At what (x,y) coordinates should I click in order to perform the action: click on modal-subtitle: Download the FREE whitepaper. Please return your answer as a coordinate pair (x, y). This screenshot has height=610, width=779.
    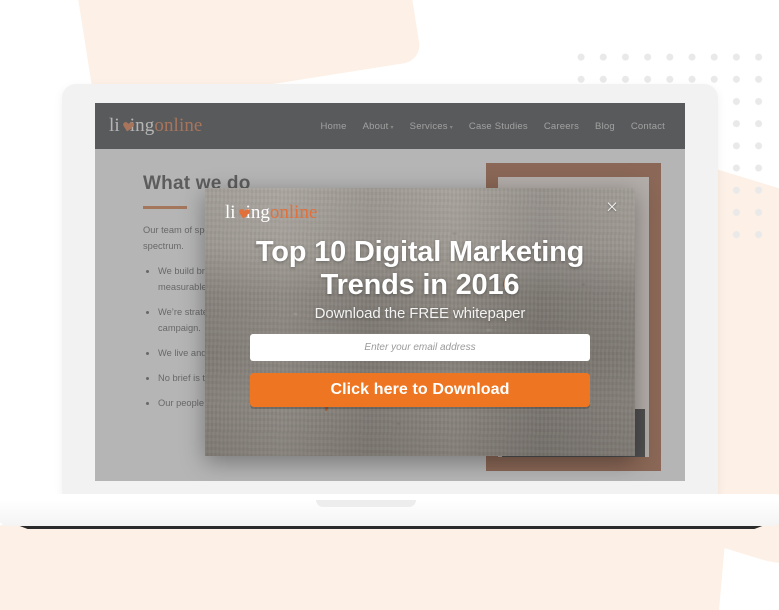
    Looking at the image, I should click on (420, 313).